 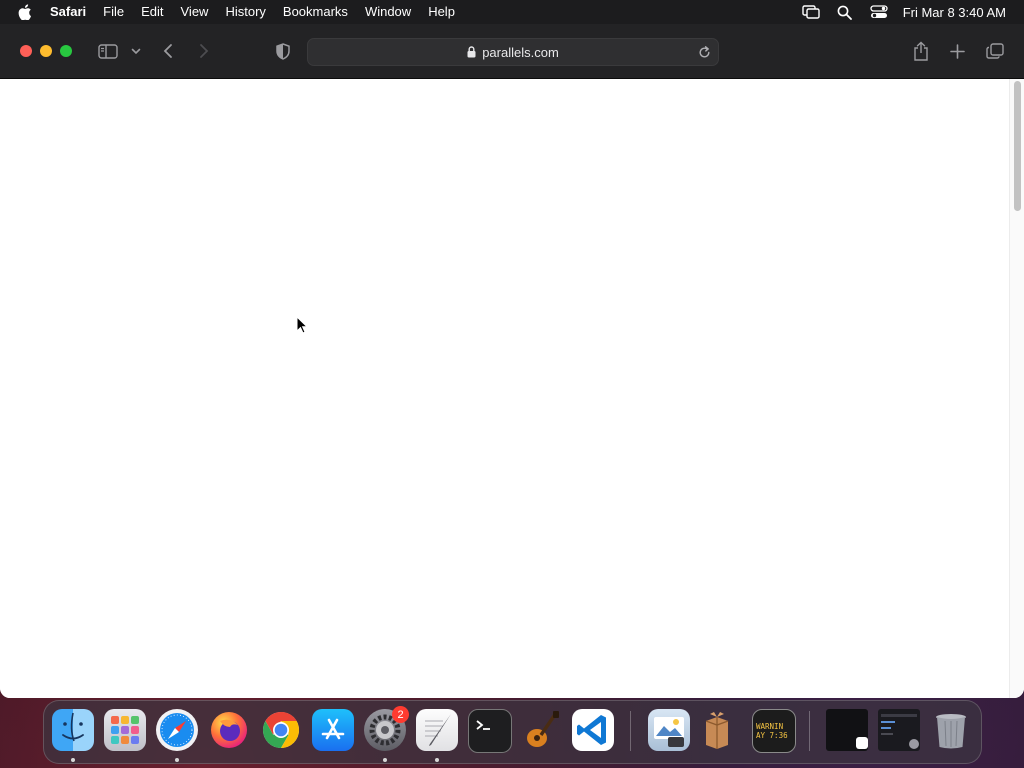 I want to click on dock-archive-utility-icon, so click(x=717, y=730).